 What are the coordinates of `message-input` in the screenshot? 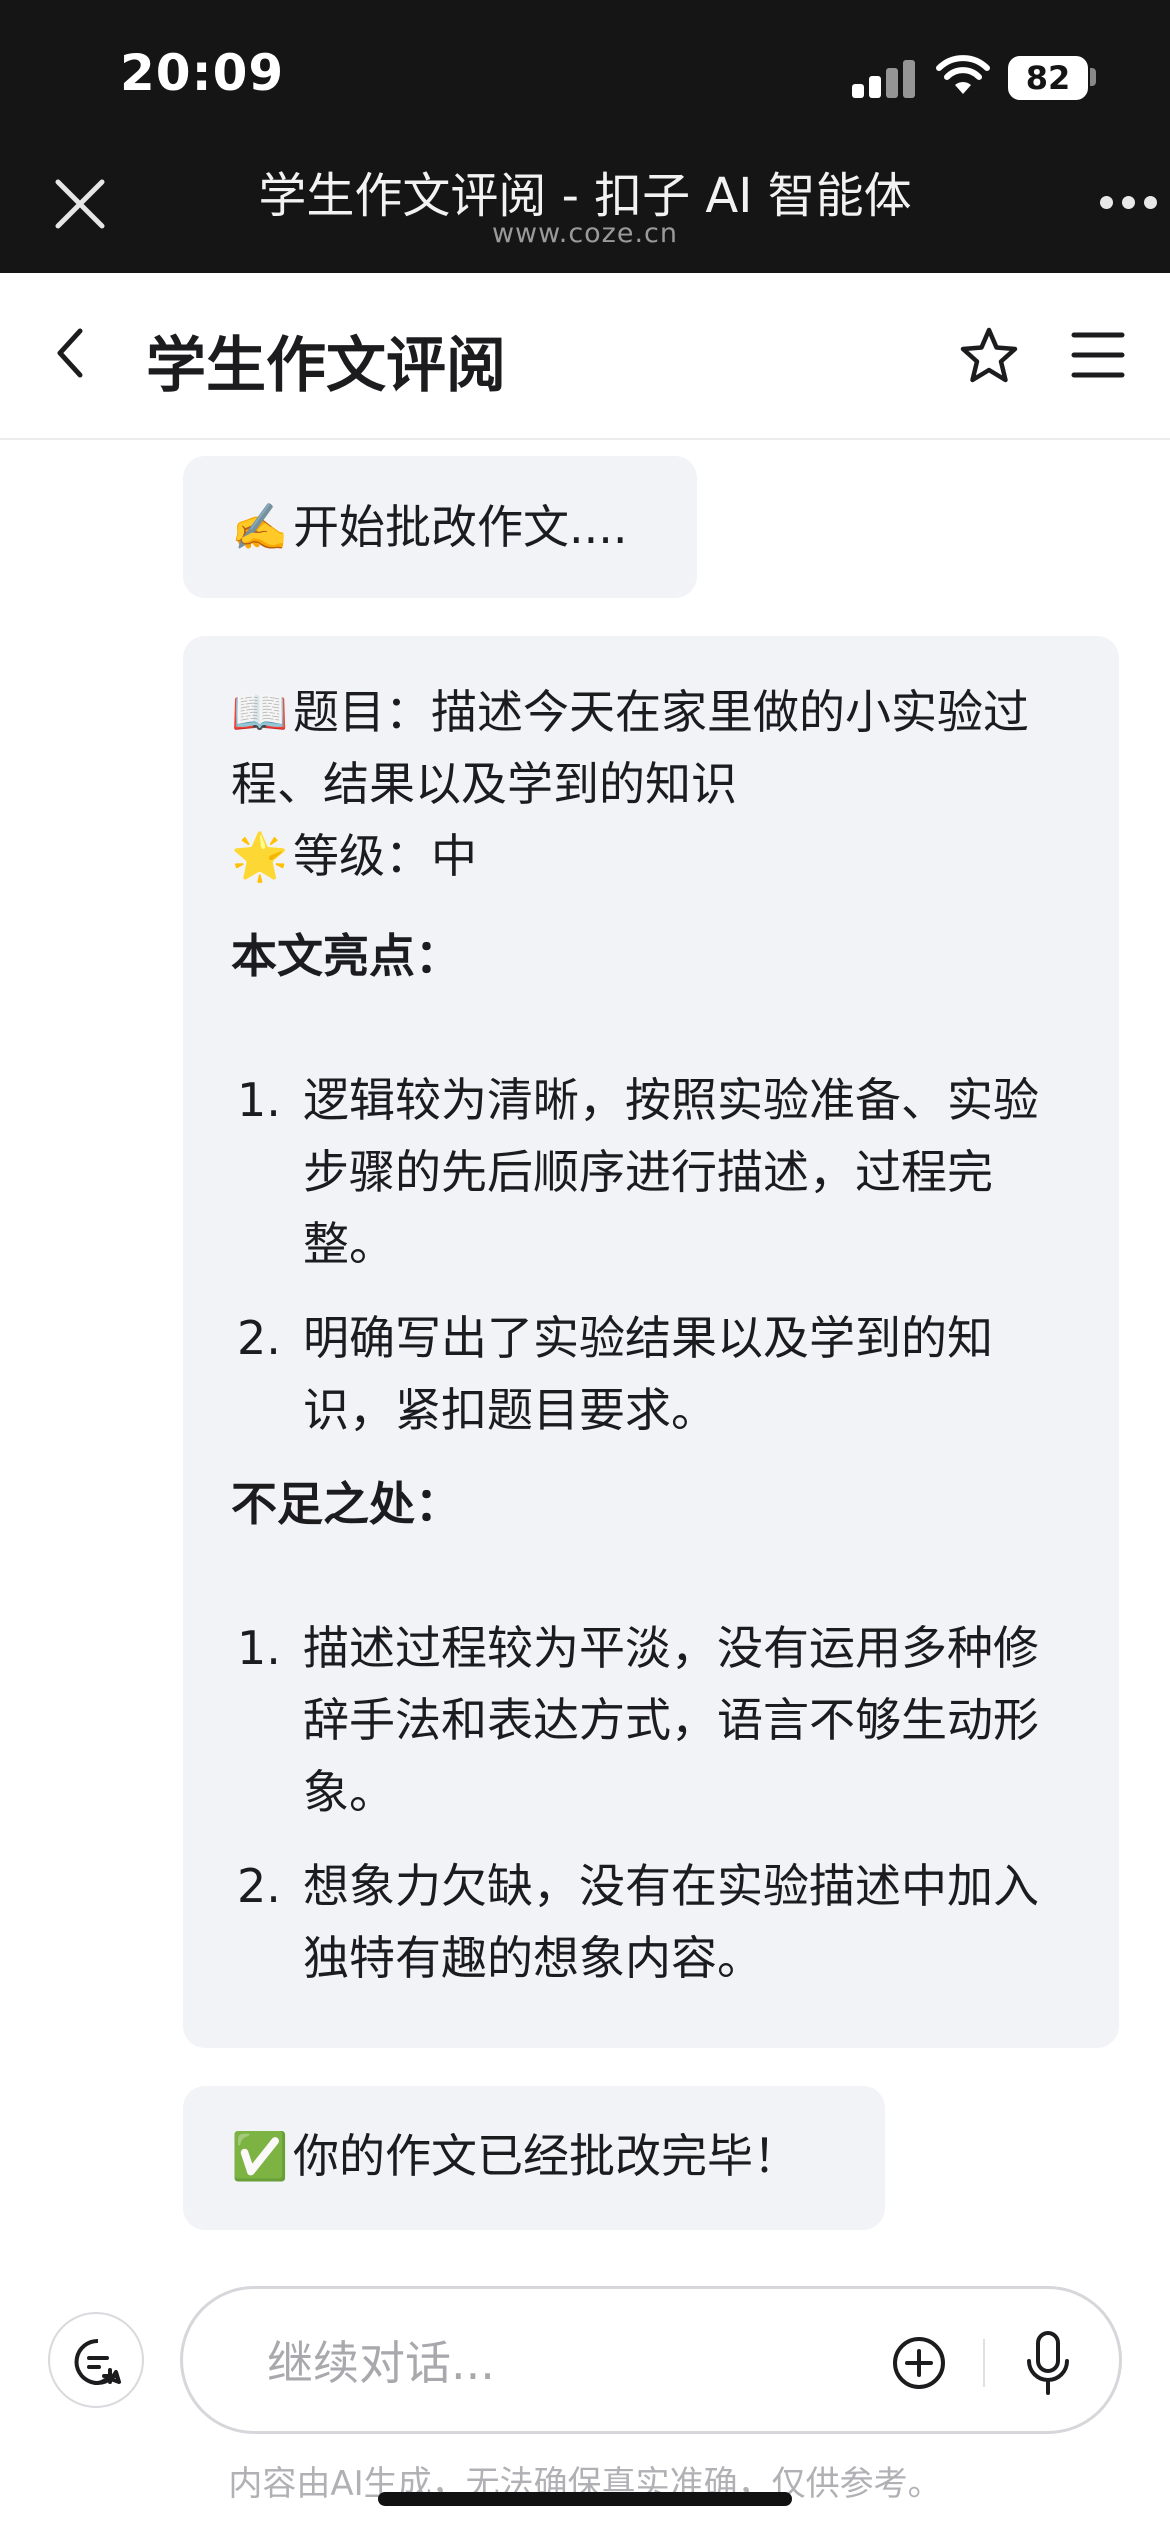 It's located at (547, 2363).